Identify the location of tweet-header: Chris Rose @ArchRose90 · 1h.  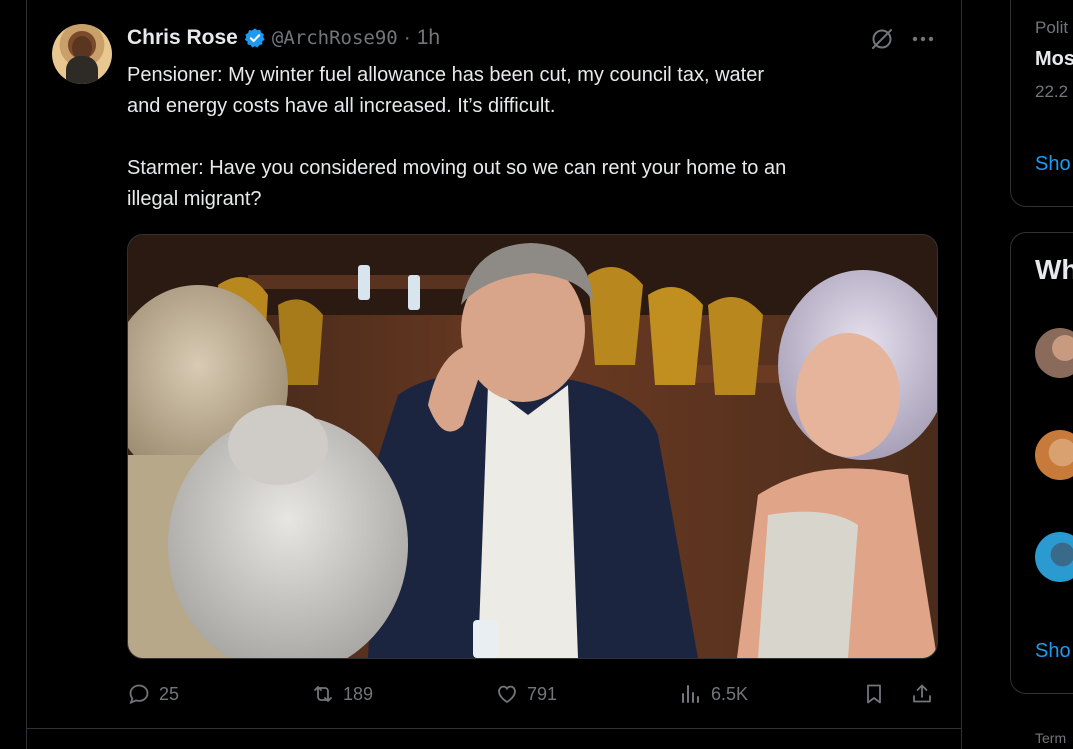
(283, 38).